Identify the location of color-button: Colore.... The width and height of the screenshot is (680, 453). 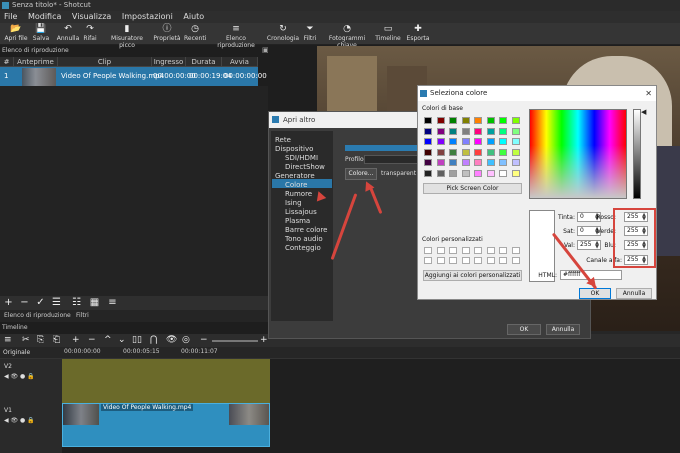
(361, 174).